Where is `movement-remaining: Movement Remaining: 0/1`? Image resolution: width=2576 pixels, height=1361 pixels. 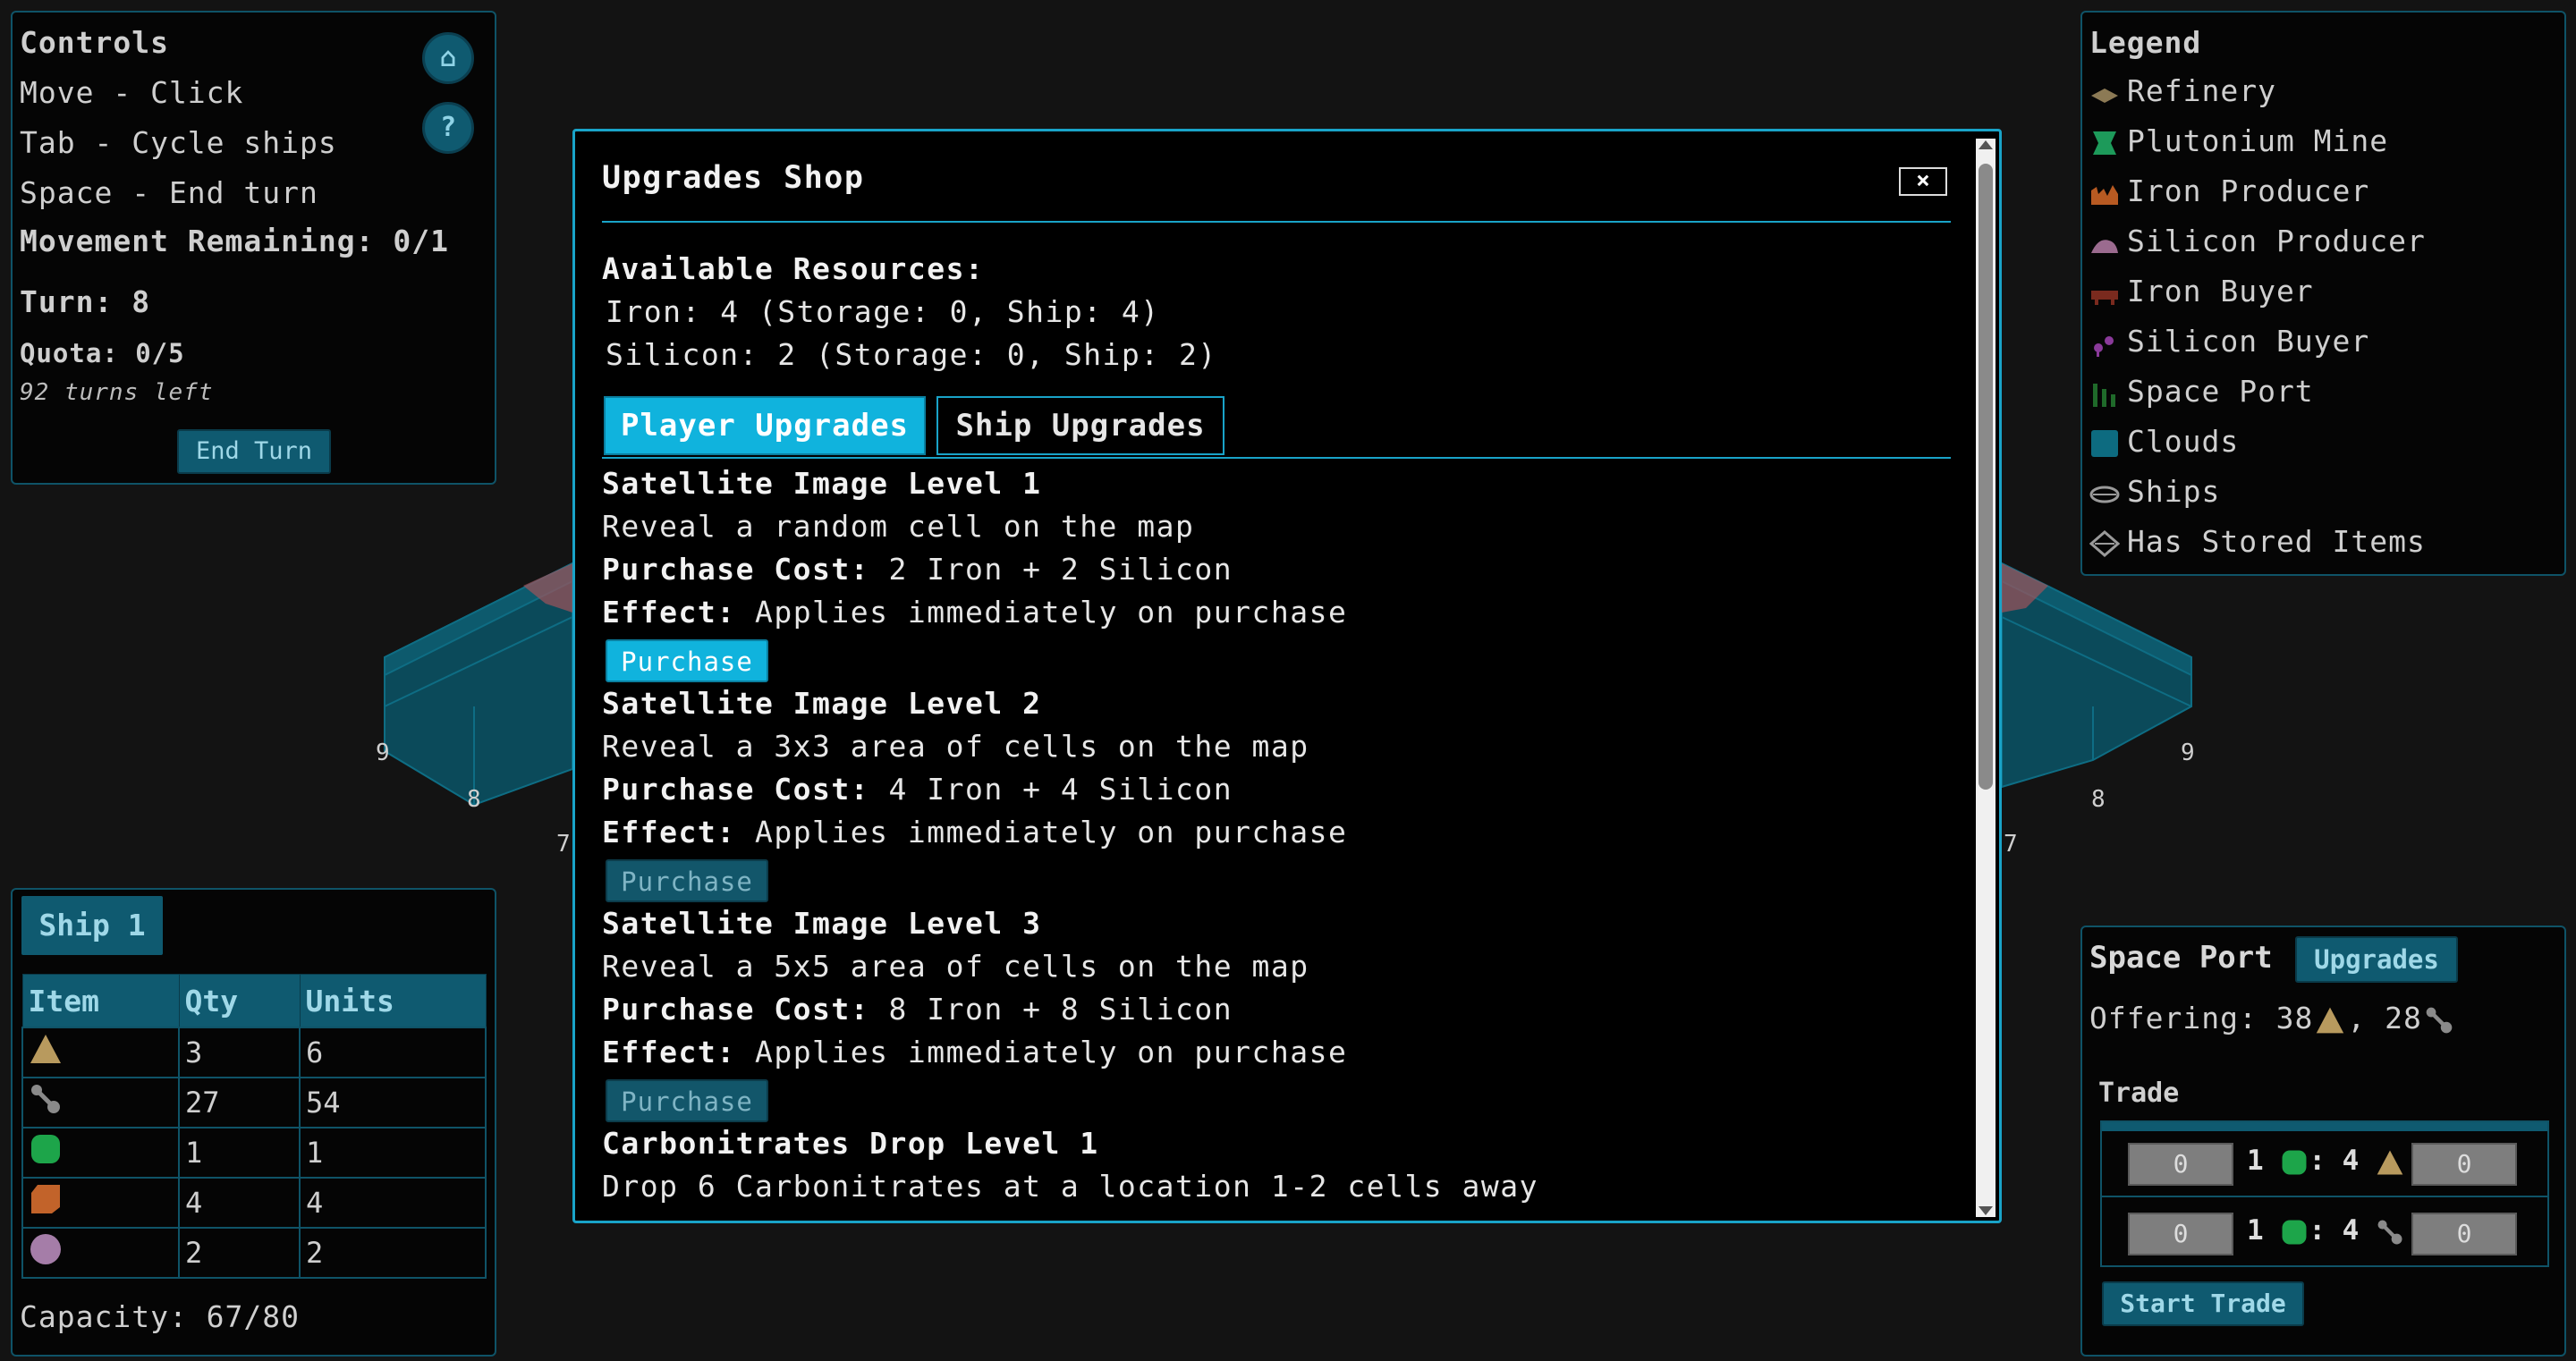 movement-remaining: Movement Remaining: 0/1 is located at coordinates (234, 241).